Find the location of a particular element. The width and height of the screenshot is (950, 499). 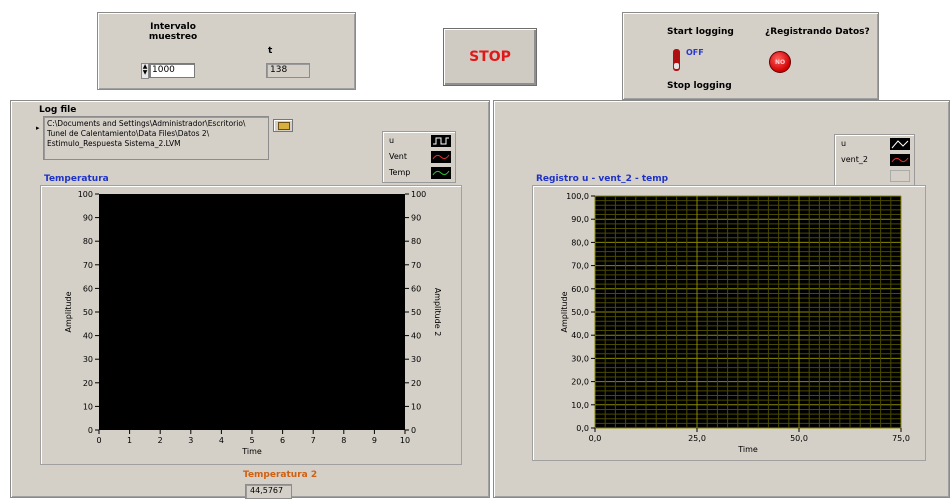

y-tick-label: 30 is located at coordinates (88, 359).